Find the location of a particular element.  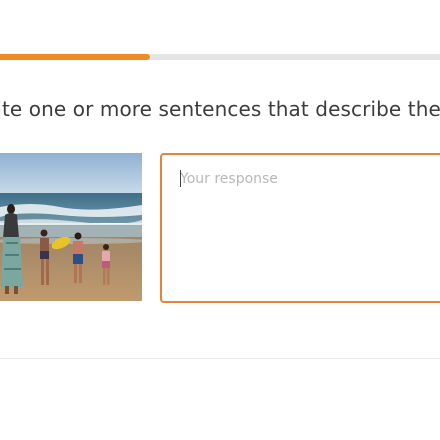

text-cursor is located at coordinates (180, 178).